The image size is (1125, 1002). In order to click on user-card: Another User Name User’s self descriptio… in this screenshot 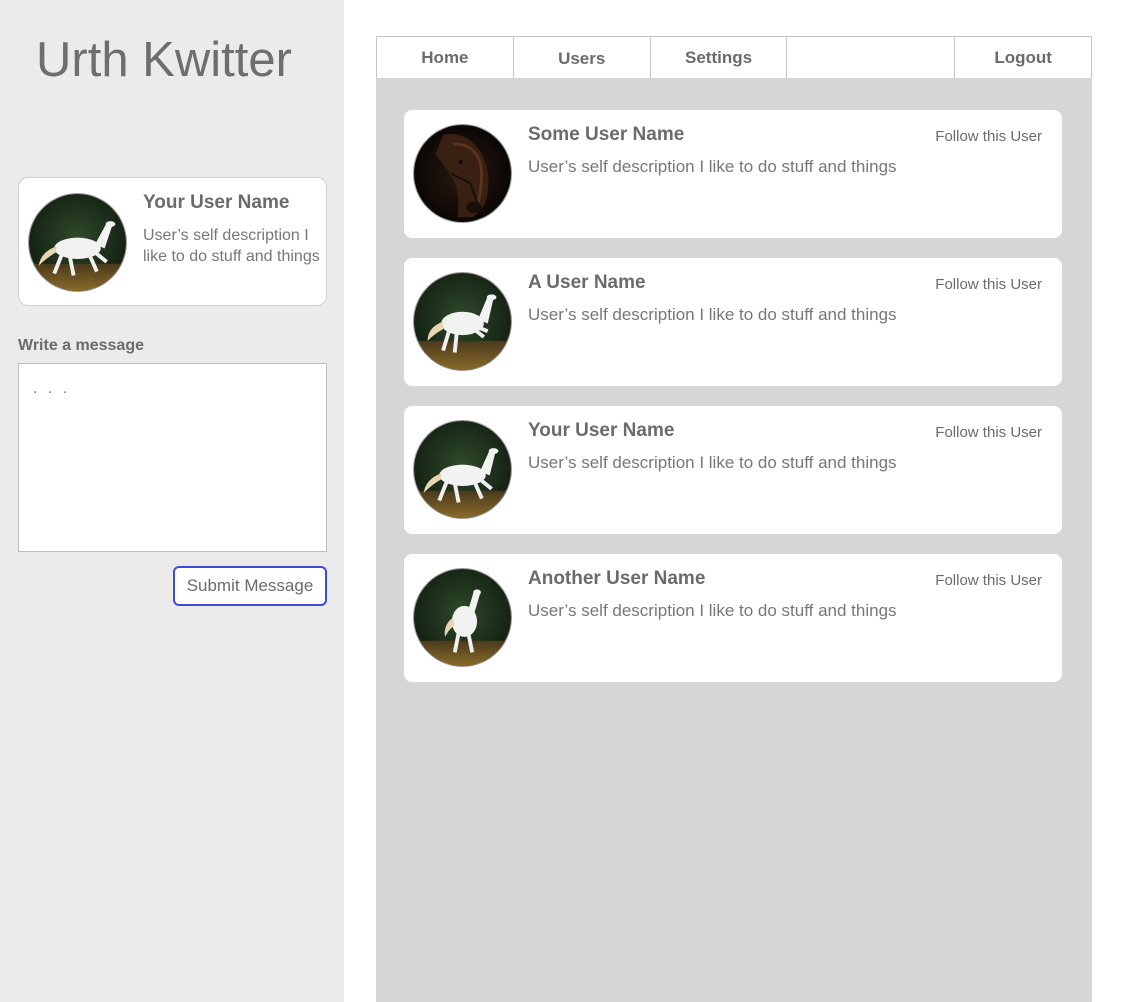, I will do `click(733, 618)`.